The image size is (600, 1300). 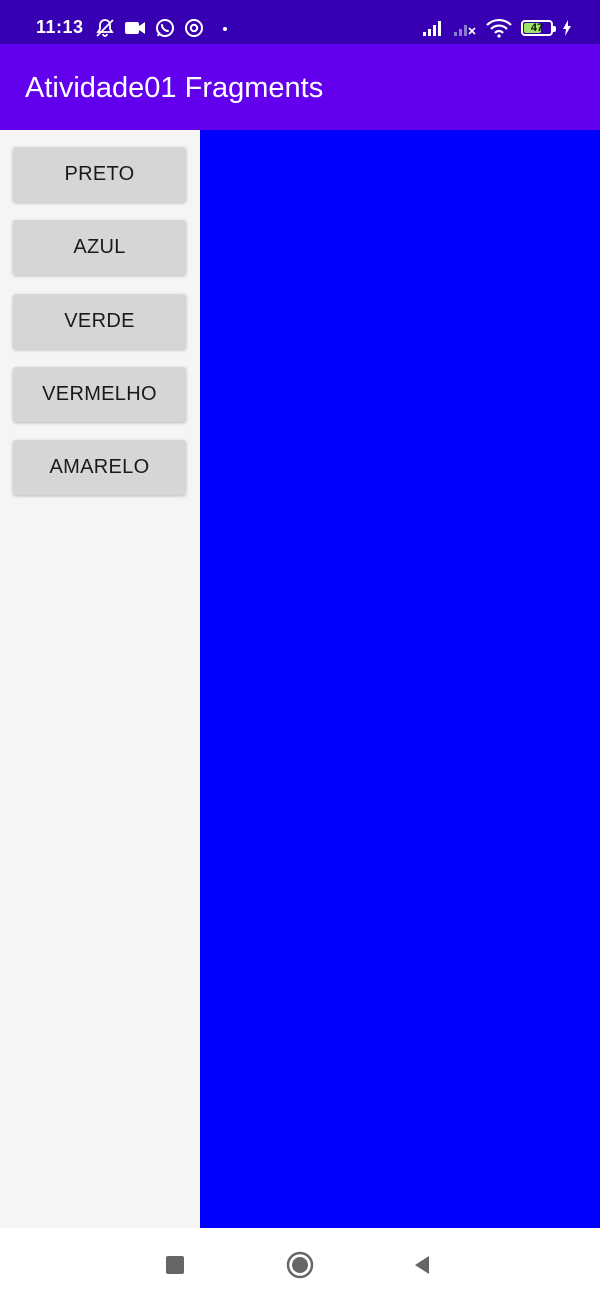 I want to click on square-recents-icon, so click(x=175, y=1265).